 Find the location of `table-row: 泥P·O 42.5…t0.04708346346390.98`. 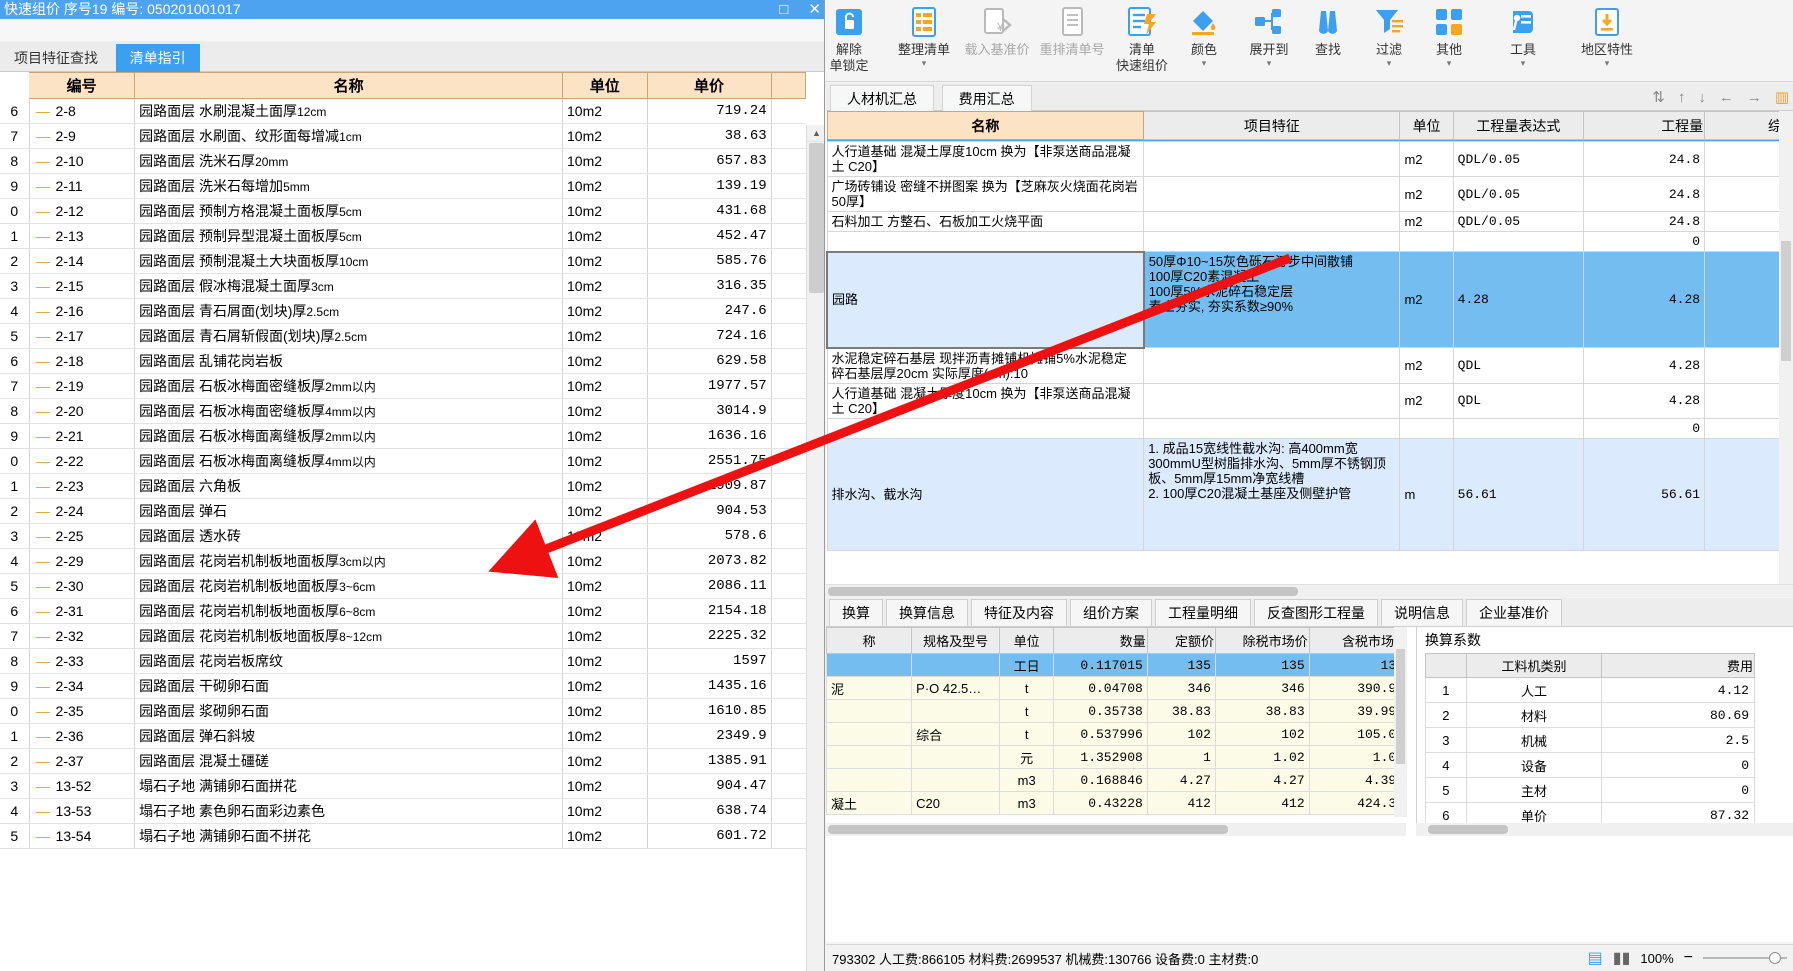

table-row: 泥P·O 42.5…t0.04708346346390.98 is located at coordinates (1110, 688).